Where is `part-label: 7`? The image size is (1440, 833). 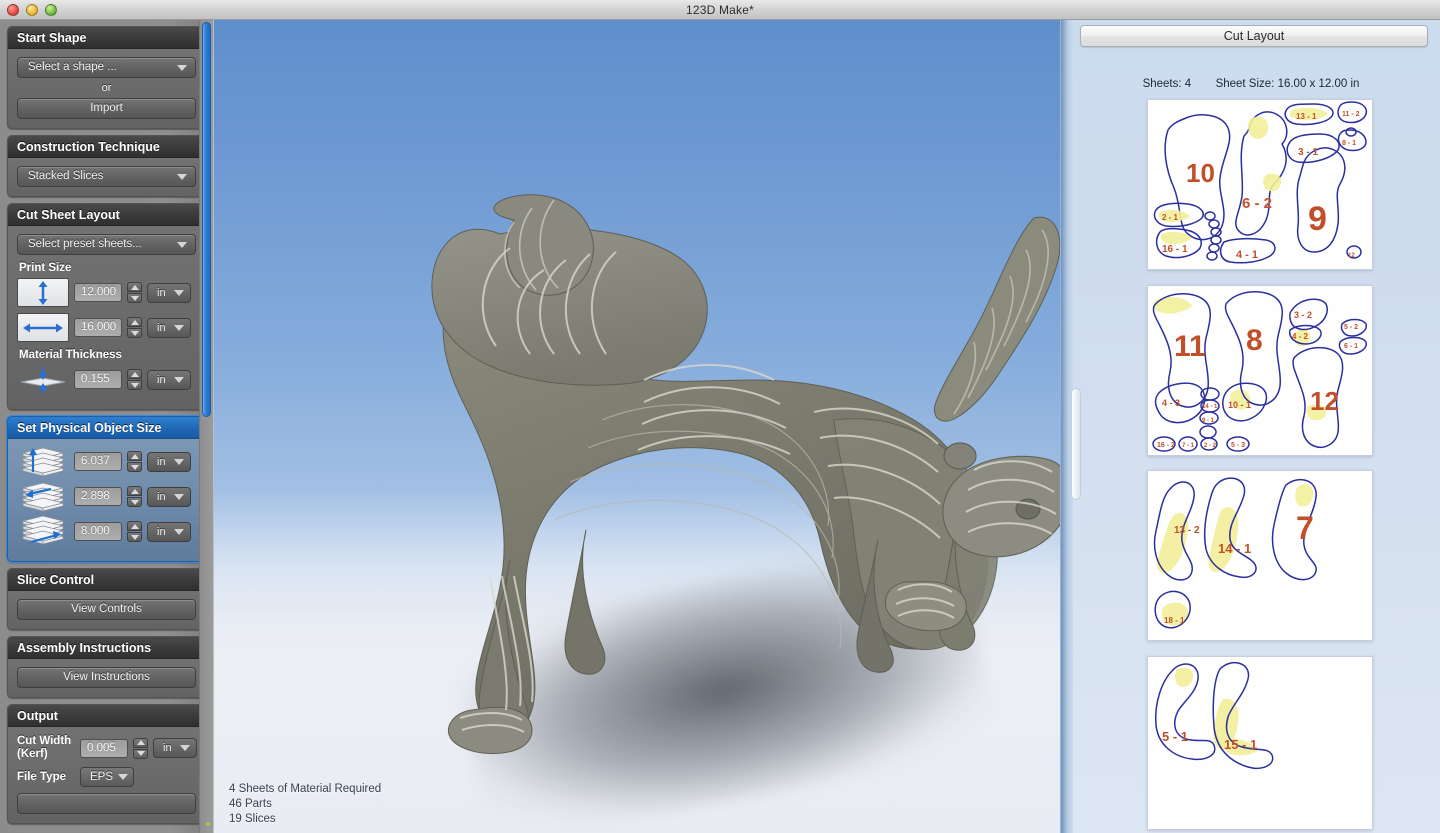
part-label: 7 is located at coordinates (1305, 528).